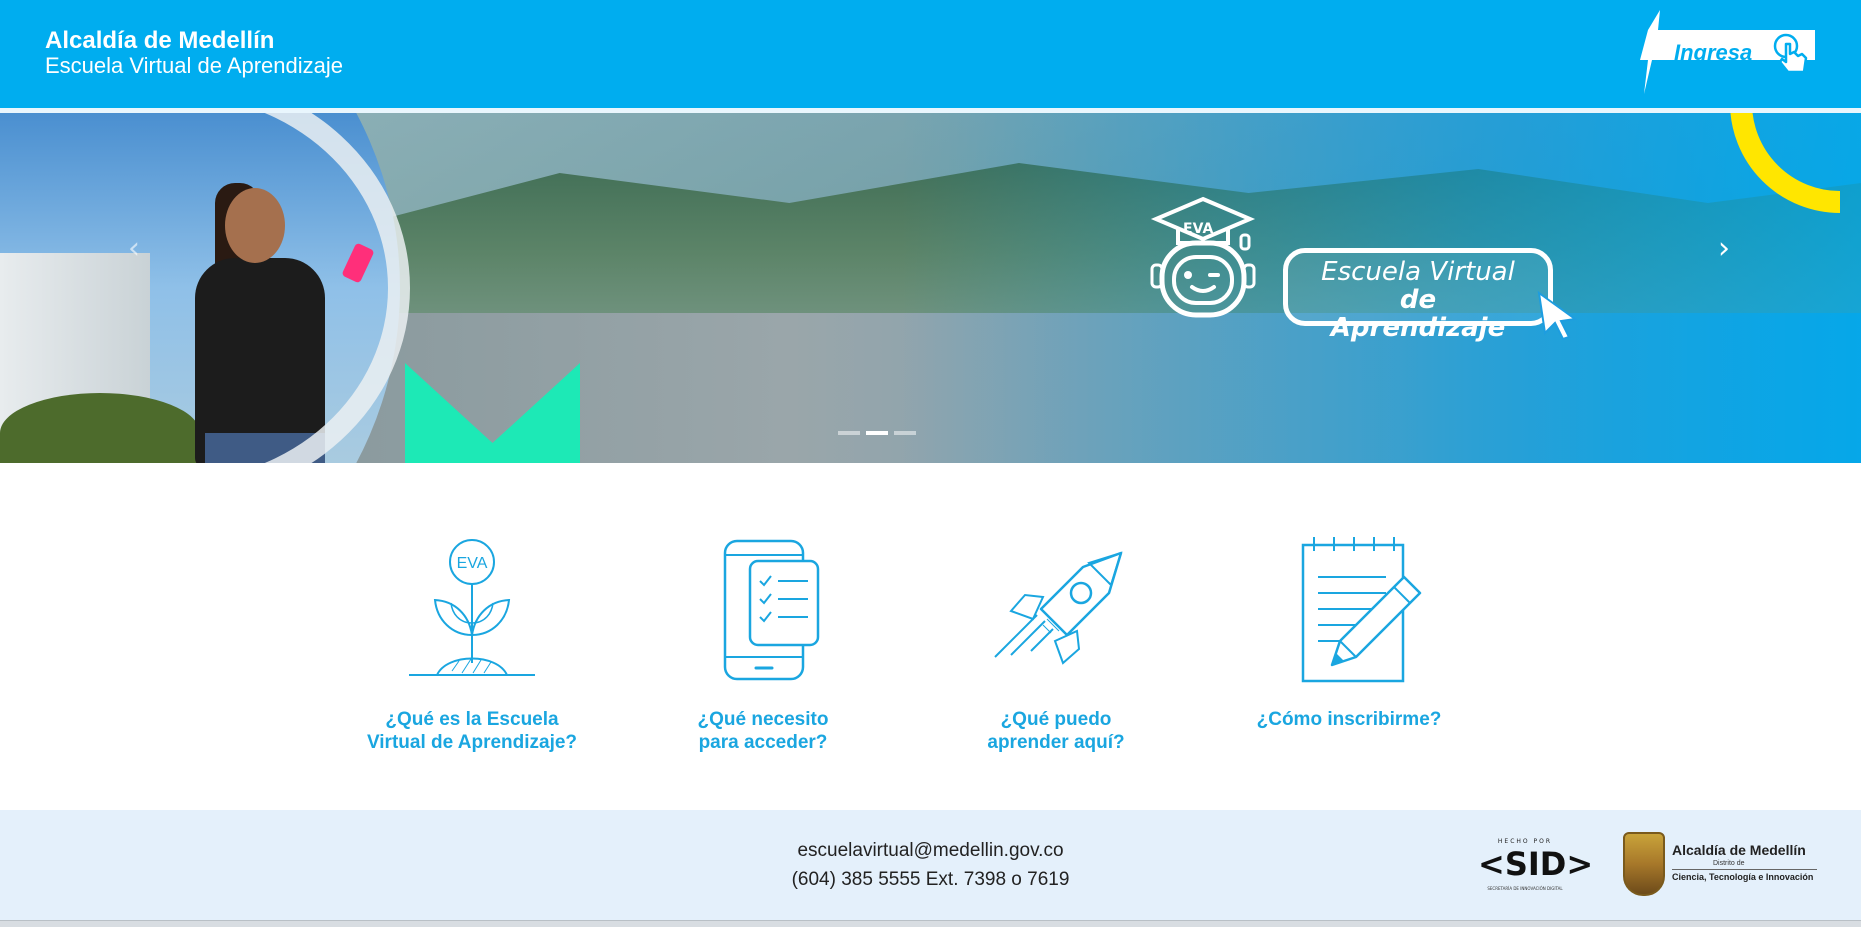 The image size is (1861, 927). I want to click on feature-label: ¿Cómo inscribirme?, so click(1349, 719).